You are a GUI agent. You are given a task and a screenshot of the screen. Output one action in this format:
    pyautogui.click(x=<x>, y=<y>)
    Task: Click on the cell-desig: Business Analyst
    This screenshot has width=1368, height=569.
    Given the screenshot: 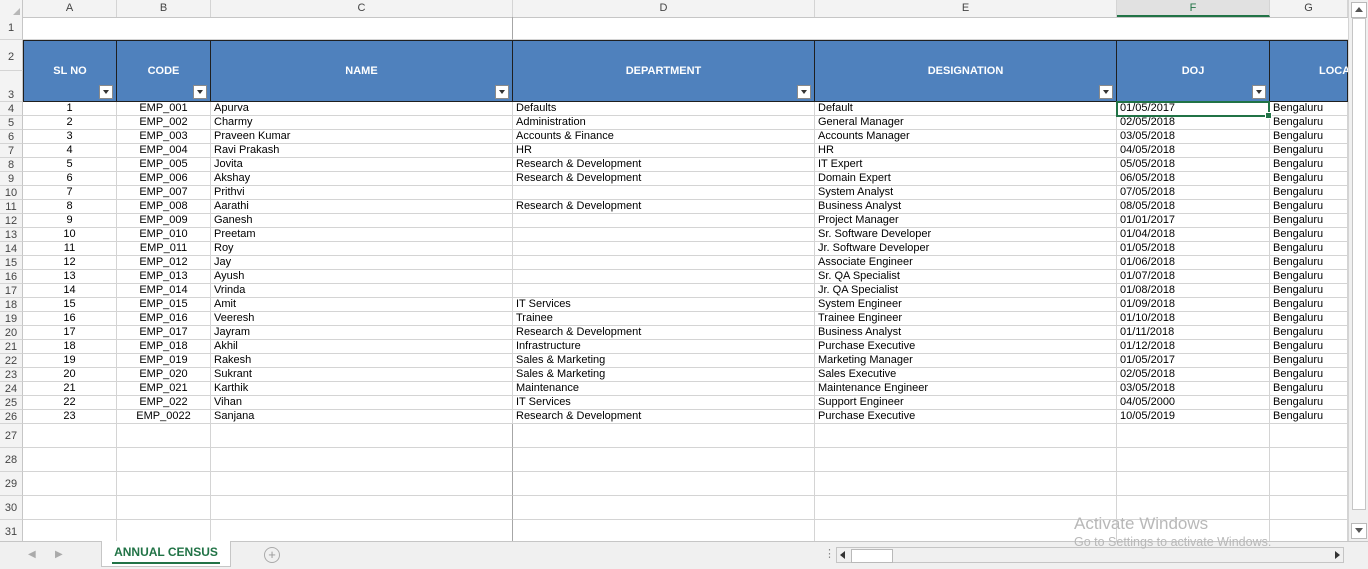 What is the action you would take?
    pyautogui.click(x=966, y=207)
    